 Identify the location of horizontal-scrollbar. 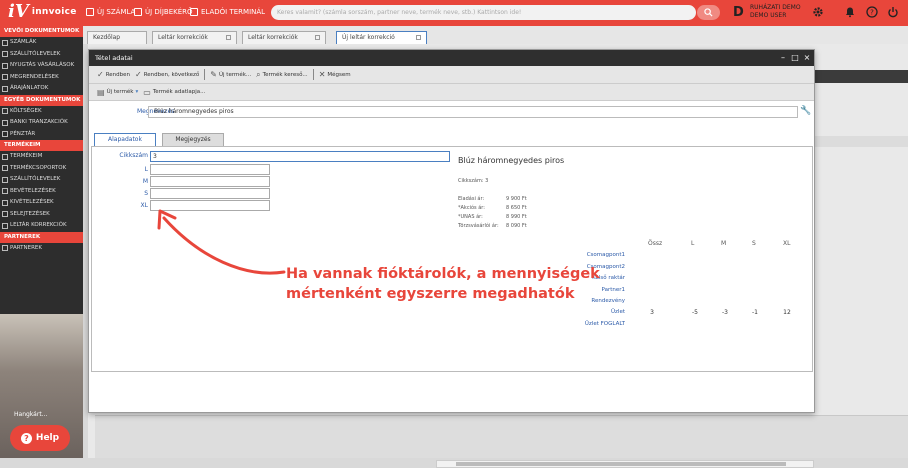
(625, 464).